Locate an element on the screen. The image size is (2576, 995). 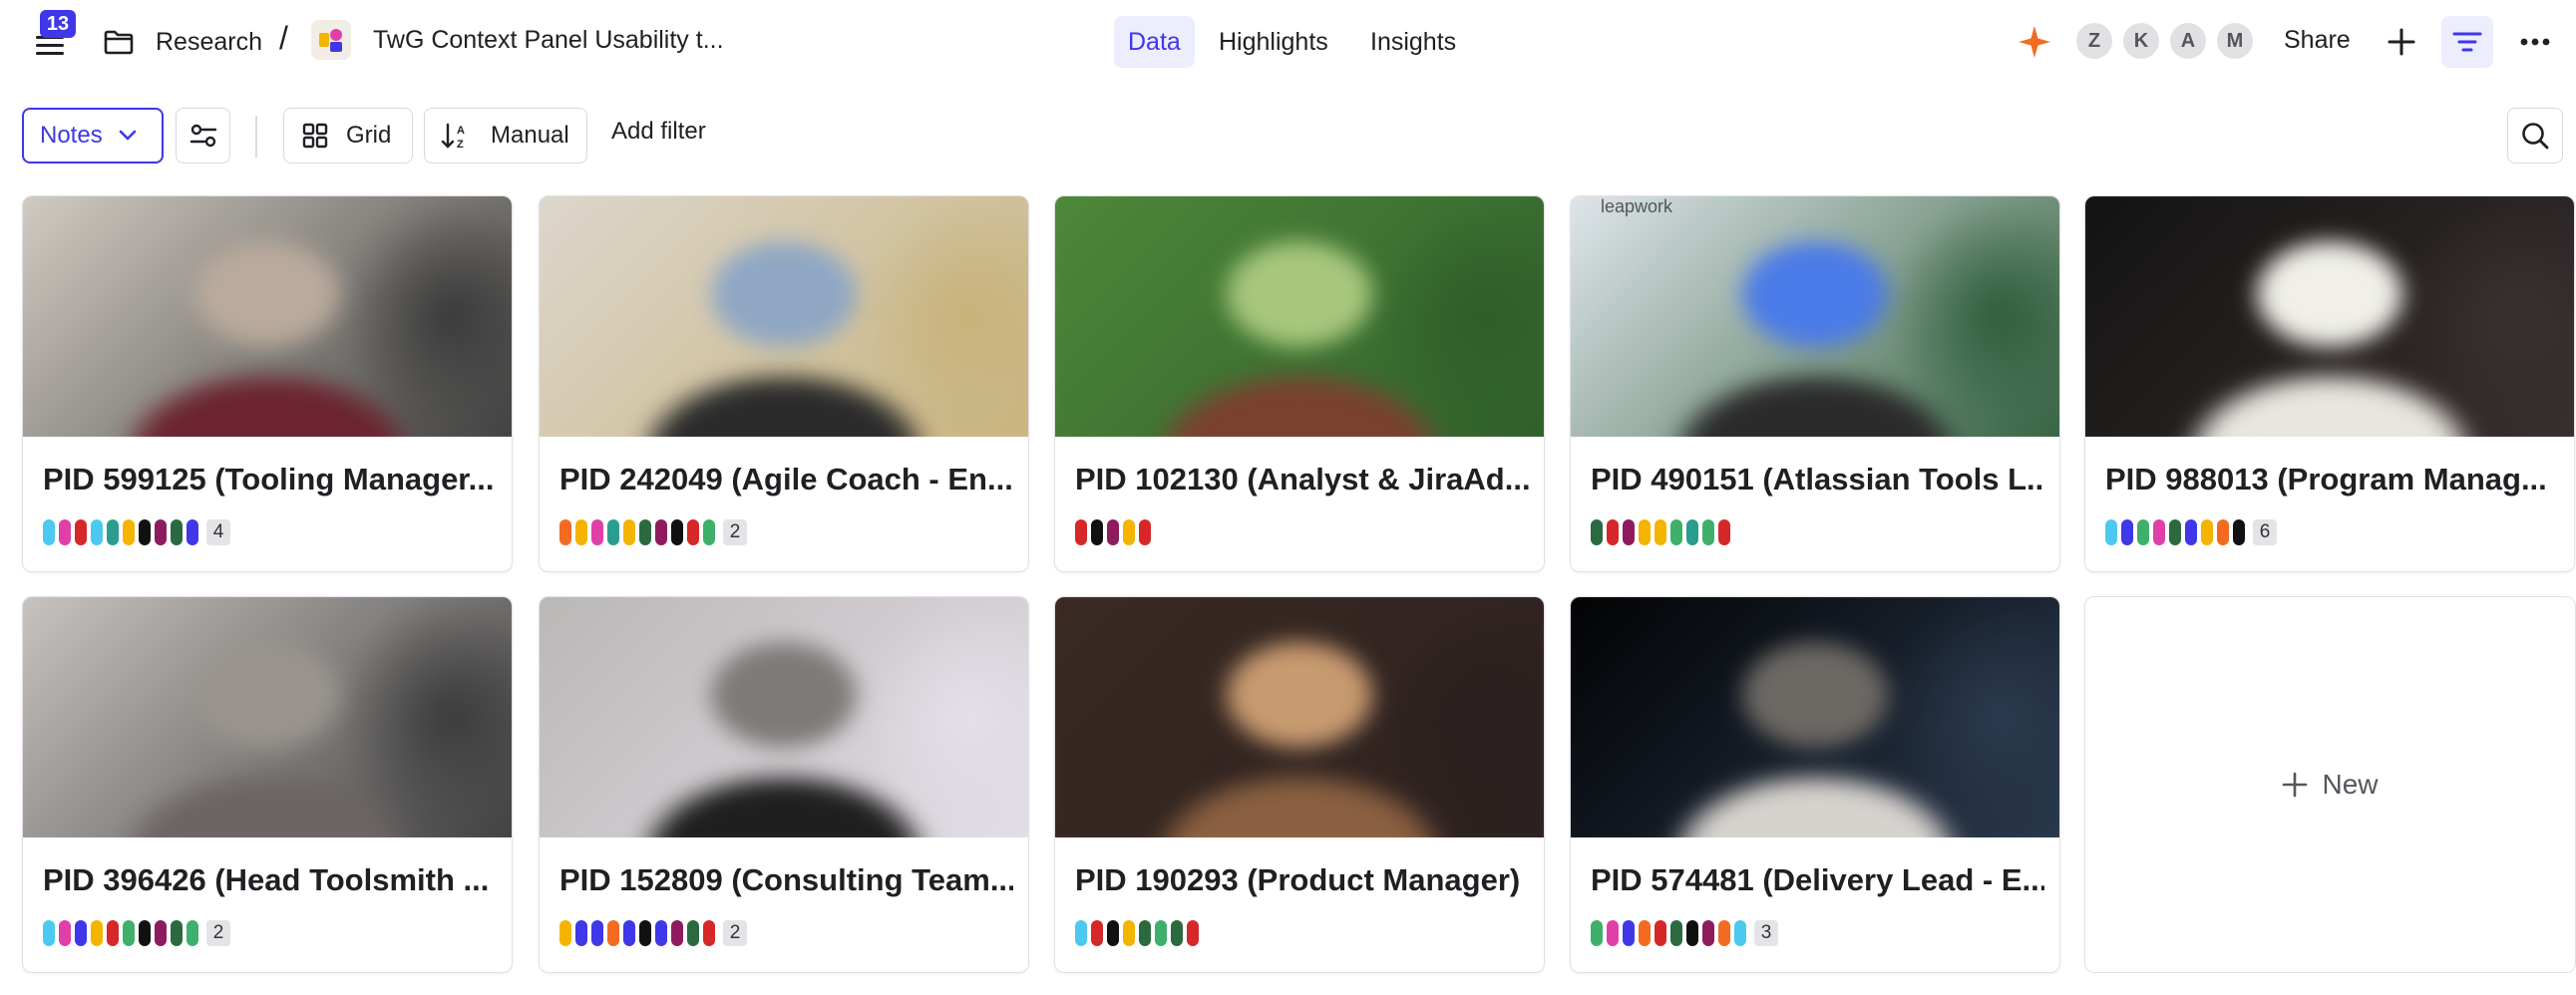
breadcrumb-research: Research is located at coordinates (183, 42).